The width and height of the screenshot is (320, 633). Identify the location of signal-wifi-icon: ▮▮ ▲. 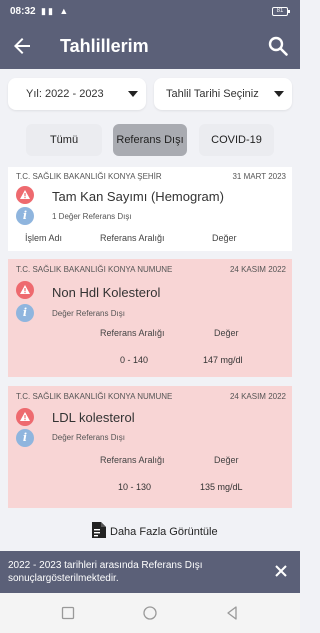
(56, 11).